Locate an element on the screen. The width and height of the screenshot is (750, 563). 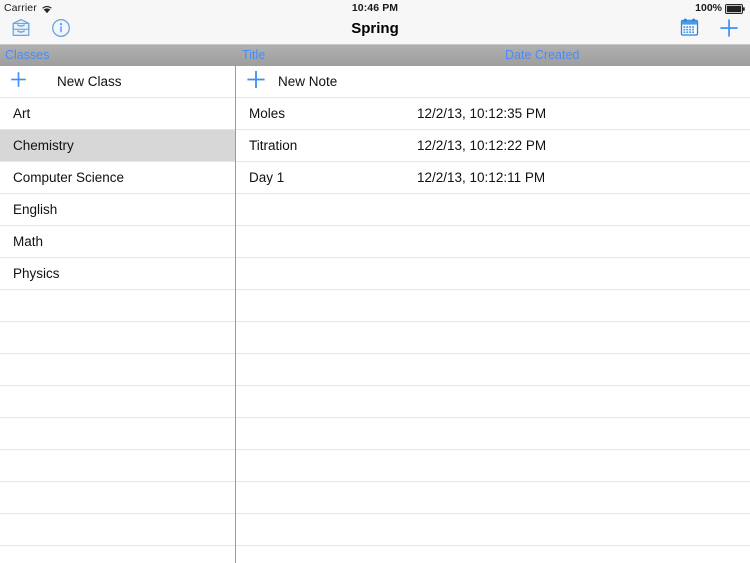
nav-bar: Spring is located at coordinates (375, 30).